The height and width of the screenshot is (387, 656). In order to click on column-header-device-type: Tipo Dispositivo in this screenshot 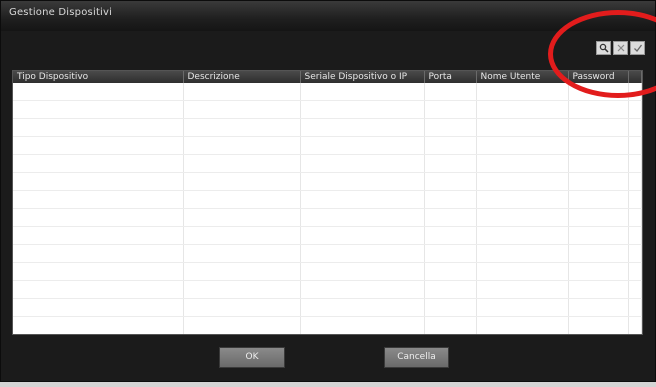, I will do `click(98, 77)`.